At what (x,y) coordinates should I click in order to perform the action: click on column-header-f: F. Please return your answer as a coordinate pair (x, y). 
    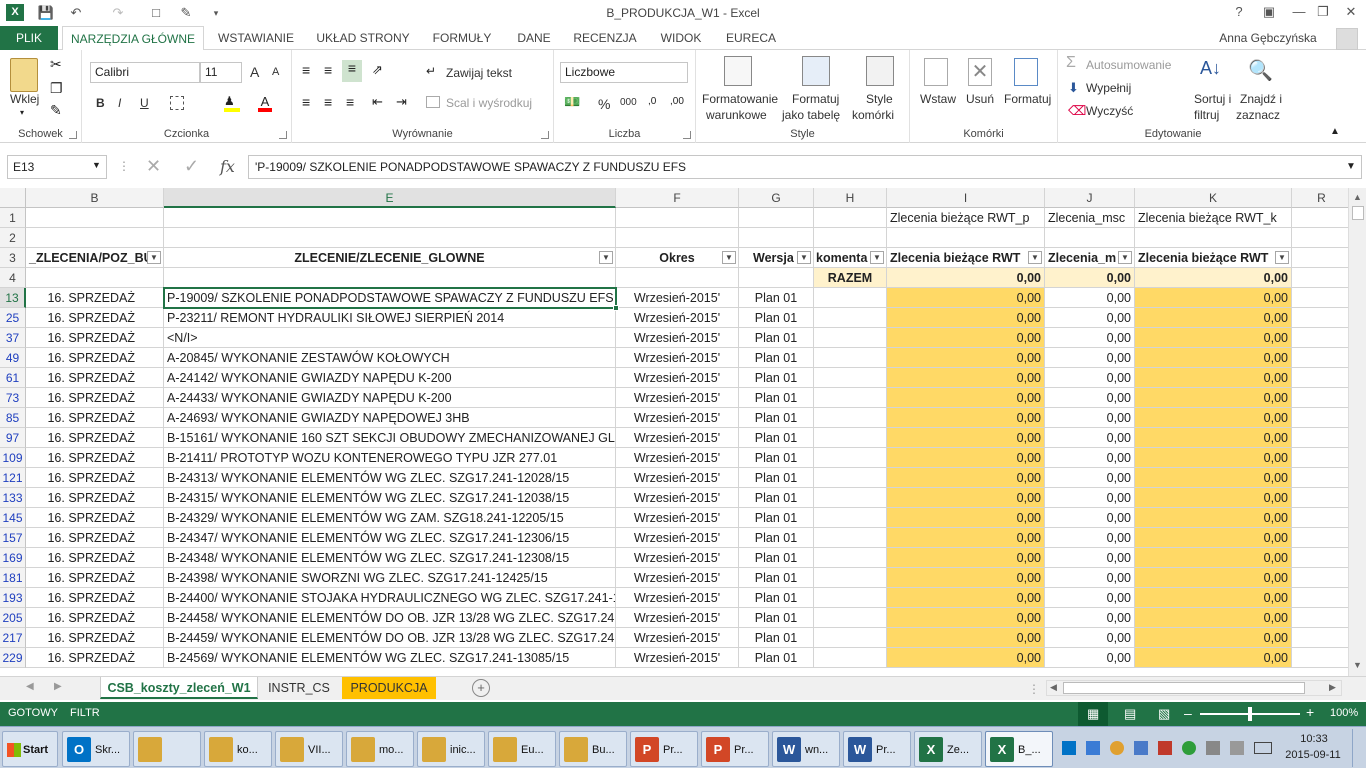
    Looking at the image, I should click on (677, 198).